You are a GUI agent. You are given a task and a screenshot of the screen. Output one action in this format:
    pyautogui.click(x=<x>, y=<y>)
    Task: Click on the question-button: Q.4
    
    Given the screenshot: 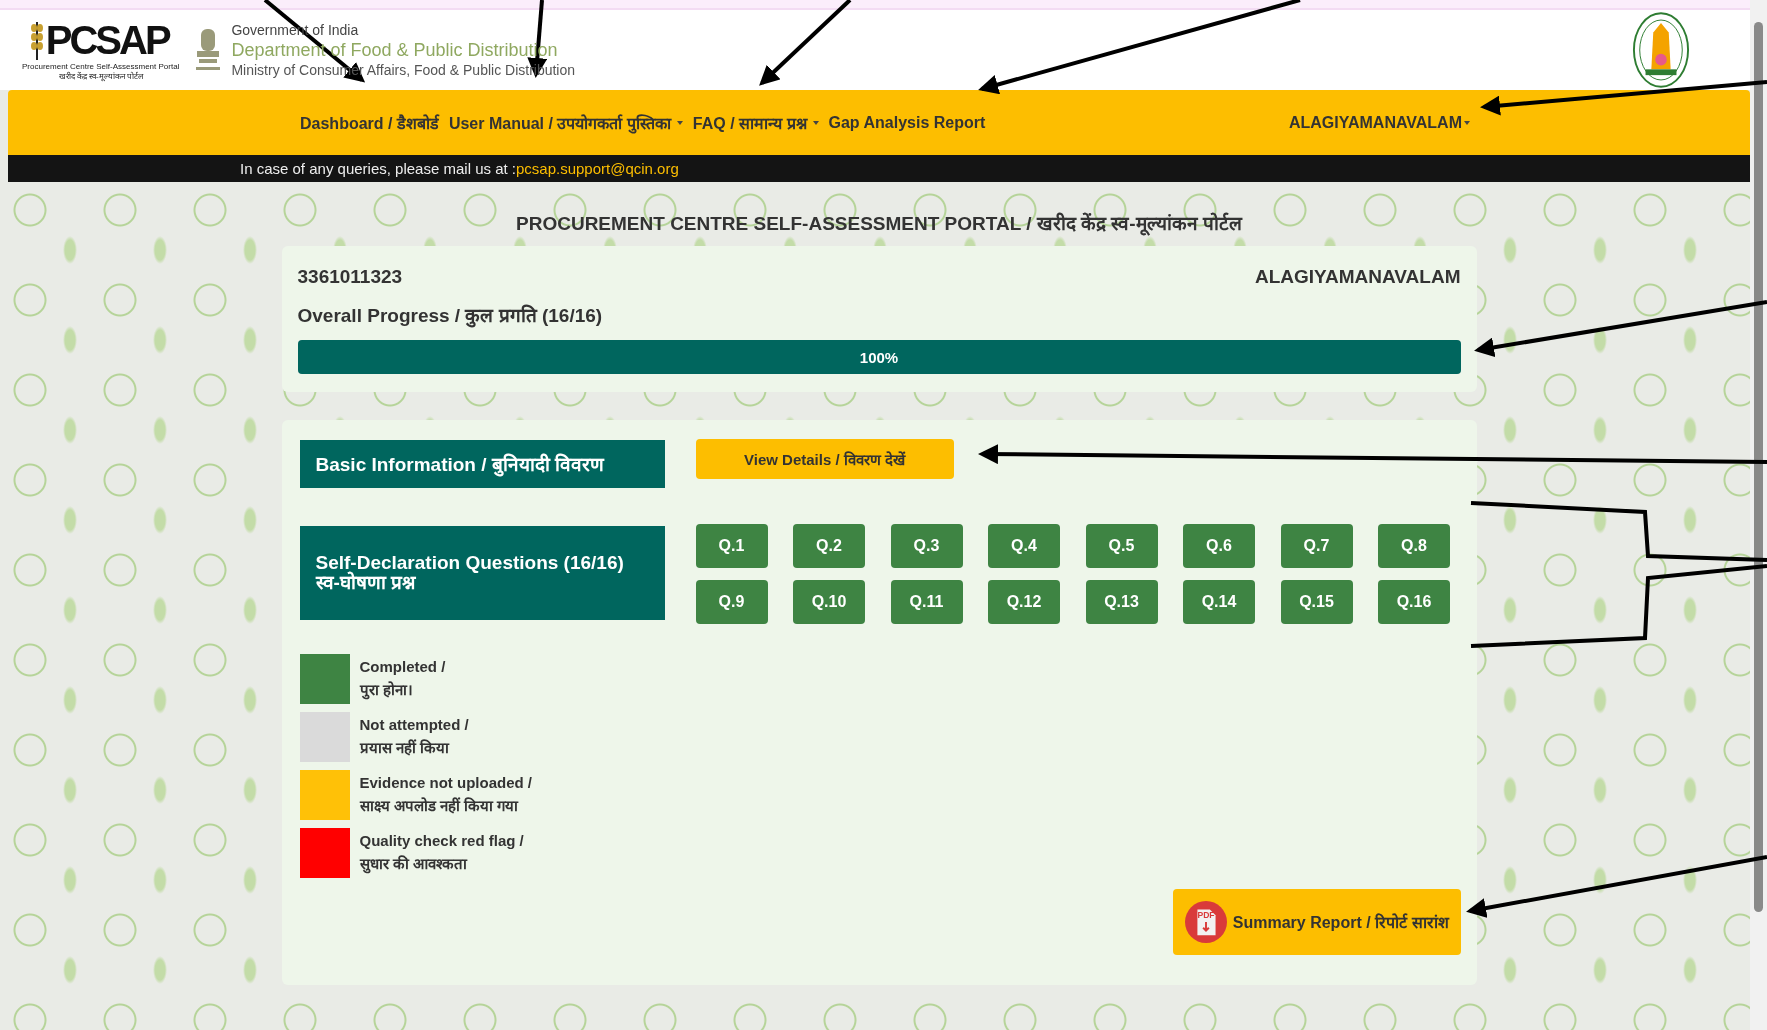 What is the action you would take?
    pyautogui.click(x=1024, y=546)
    